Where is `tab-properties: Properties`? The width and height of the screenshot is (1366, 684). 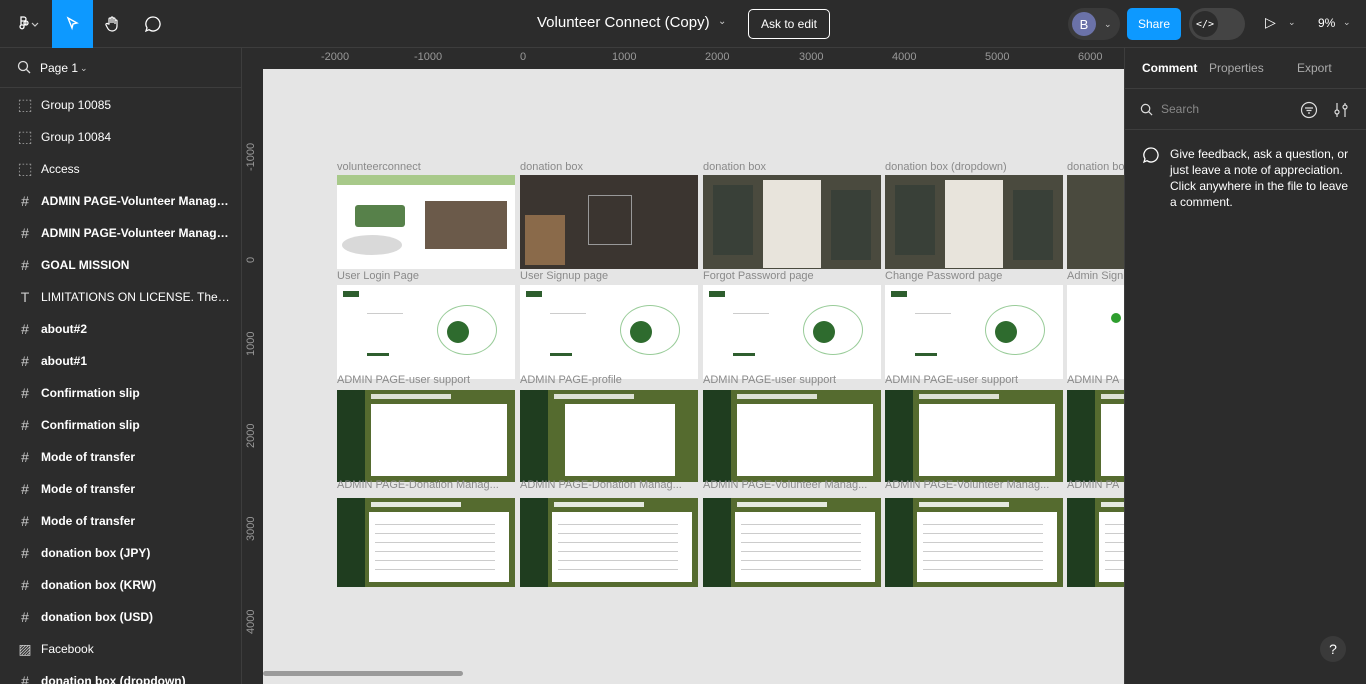
tab-properties: Properties is located at coordinates (1236, 68).